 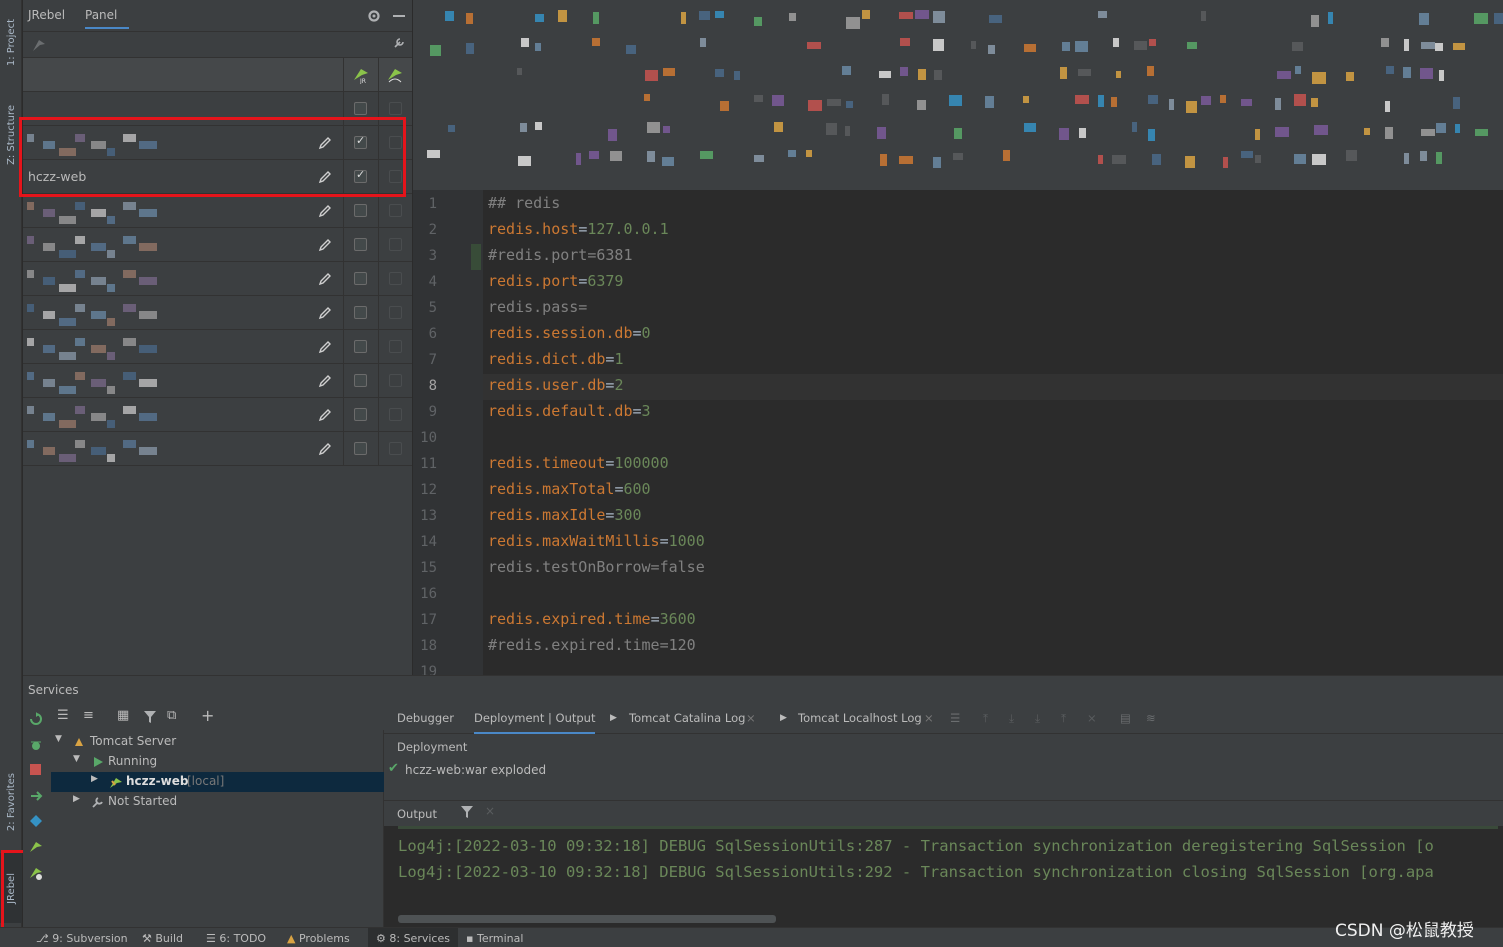 I want to click on tab-jrebel: JRebel, so click(x=46, y=15).